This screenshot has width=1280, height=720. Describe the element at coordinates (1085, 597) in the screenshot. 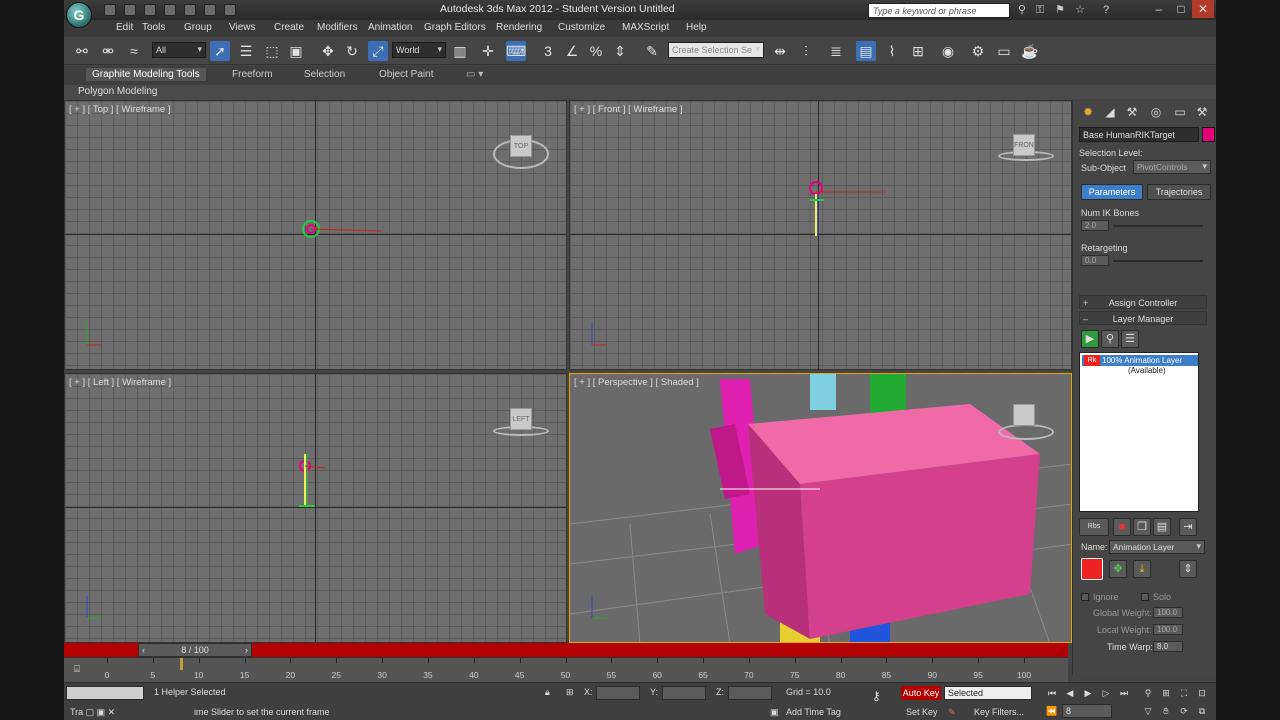

I see `ignore-checkbox` at that location.